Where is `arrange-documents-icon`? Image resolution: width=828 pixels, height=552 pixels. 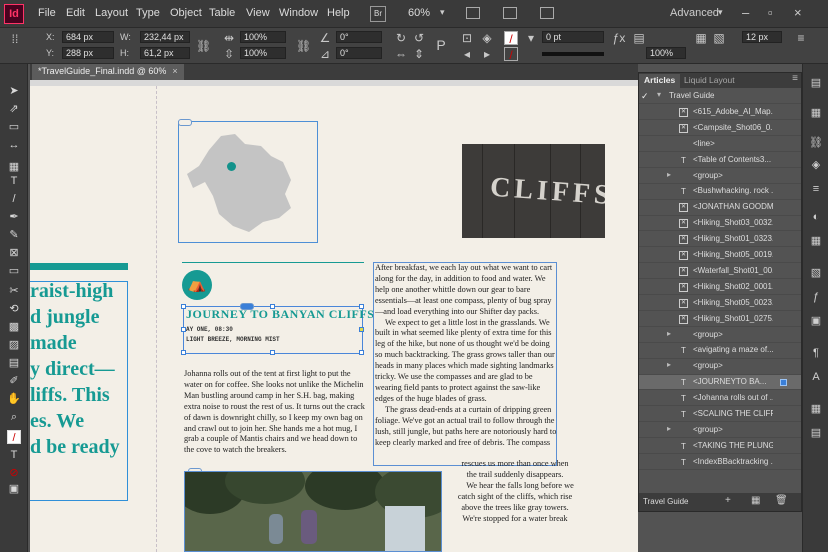
arrange-documents-icon is located at coordinates (547, 13).